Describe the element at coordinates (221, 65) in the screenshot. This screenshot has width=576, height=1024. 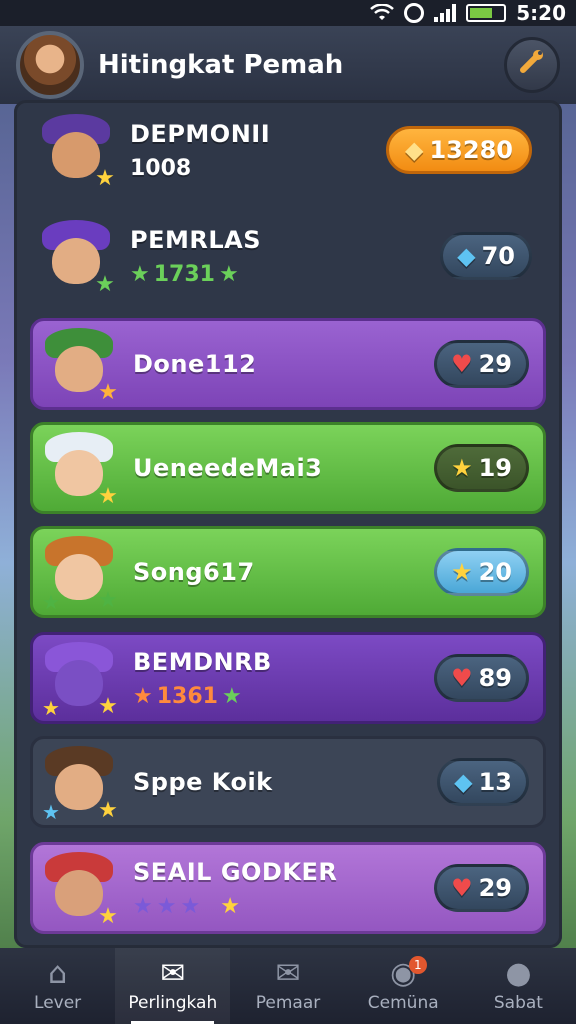
I see `page-title: Hitingkat Pemah` at that location.